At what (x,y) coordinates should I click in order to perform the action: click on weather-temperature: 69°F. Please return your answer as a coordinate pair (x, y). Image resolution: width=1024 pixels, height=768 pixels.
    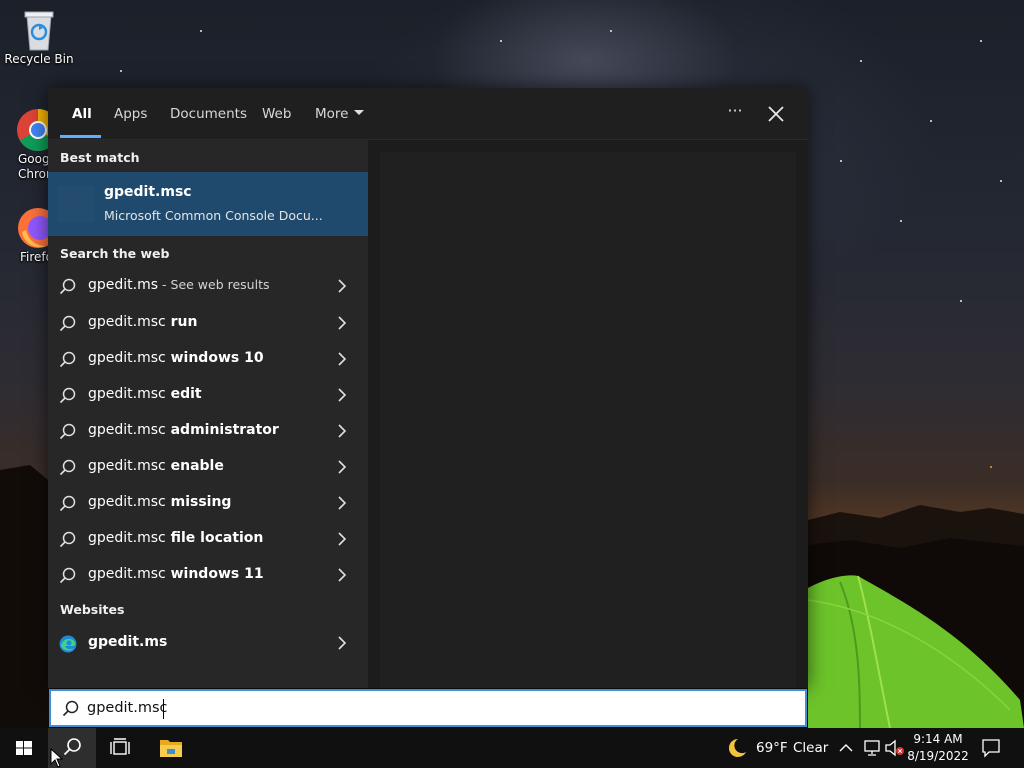
    Looking at the image, I should click on (772, 748).